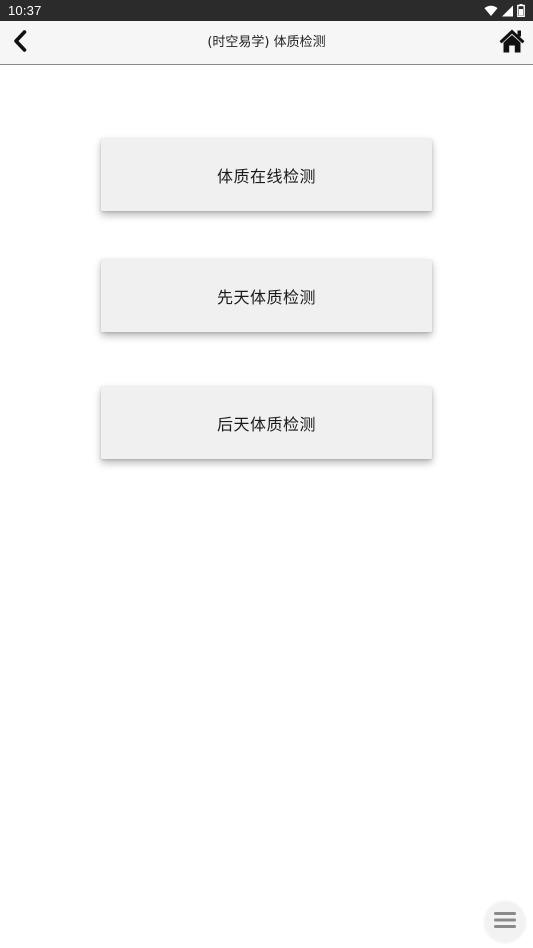 This screenshot has width=533, height=948. Describe the element at coordinates (521, 10) in the screenshot. I see `battery-icon` at that location.